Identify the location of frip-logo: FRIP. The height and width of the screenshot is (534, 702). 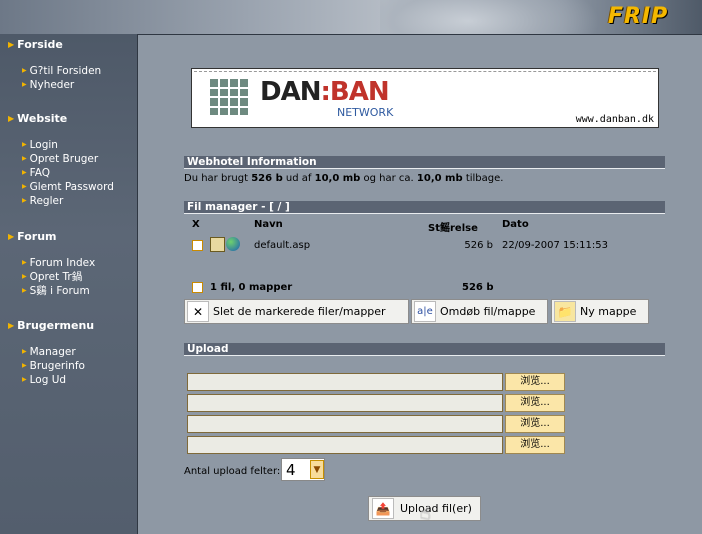
(638, 16).